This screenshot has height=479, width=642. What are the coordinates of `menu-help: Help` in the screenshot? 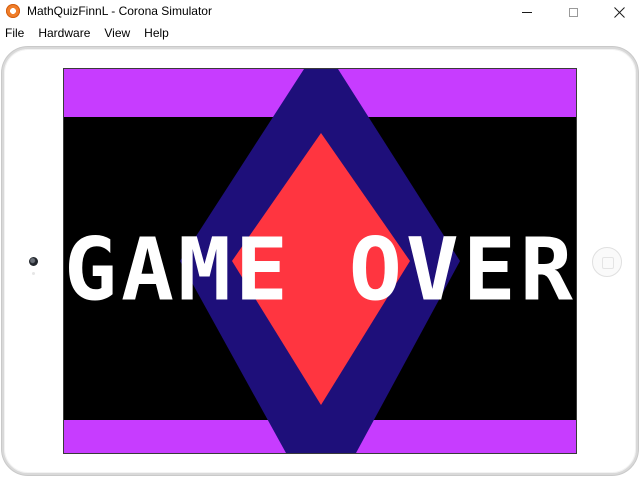 It's located at (156, 34).